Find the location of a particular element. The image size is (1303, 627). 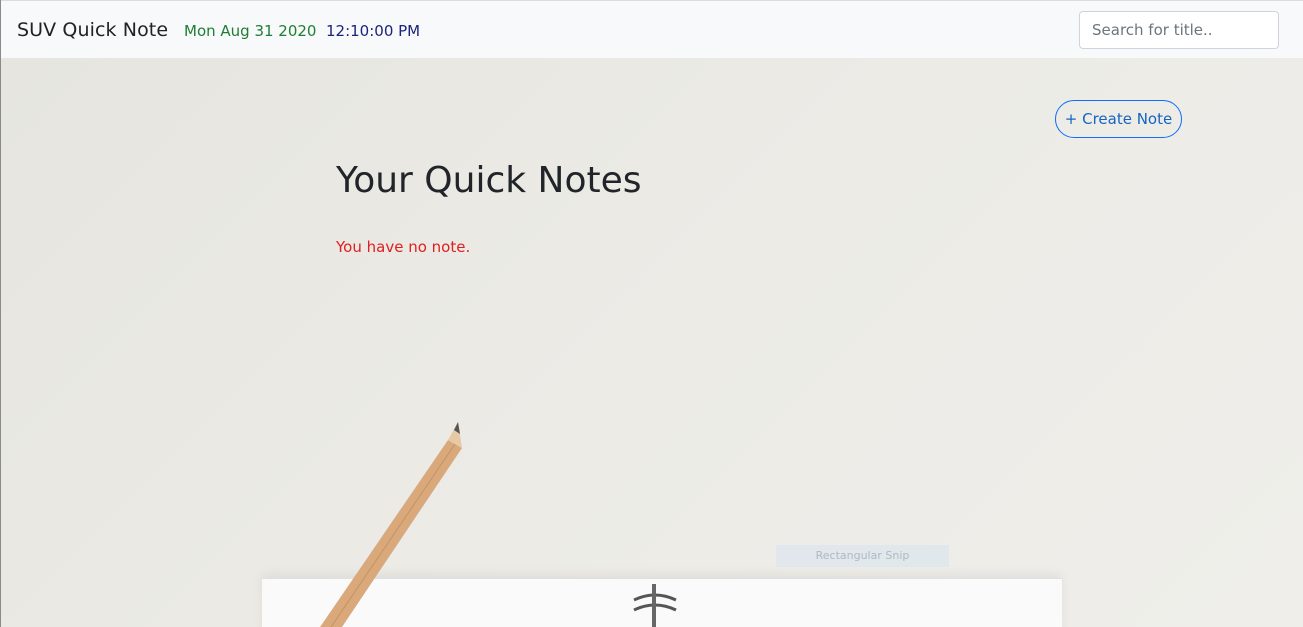

pencil-image is located at coordinates (391, 524).